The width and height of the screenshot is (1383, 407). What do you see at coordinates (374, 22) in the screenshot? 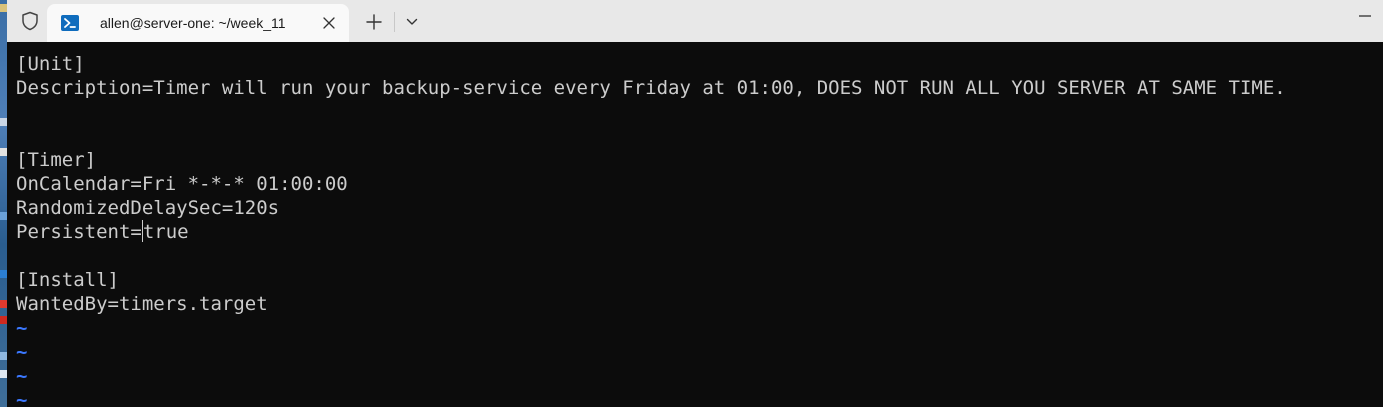
I see `plus-icon` at bounding box center [374, 22].